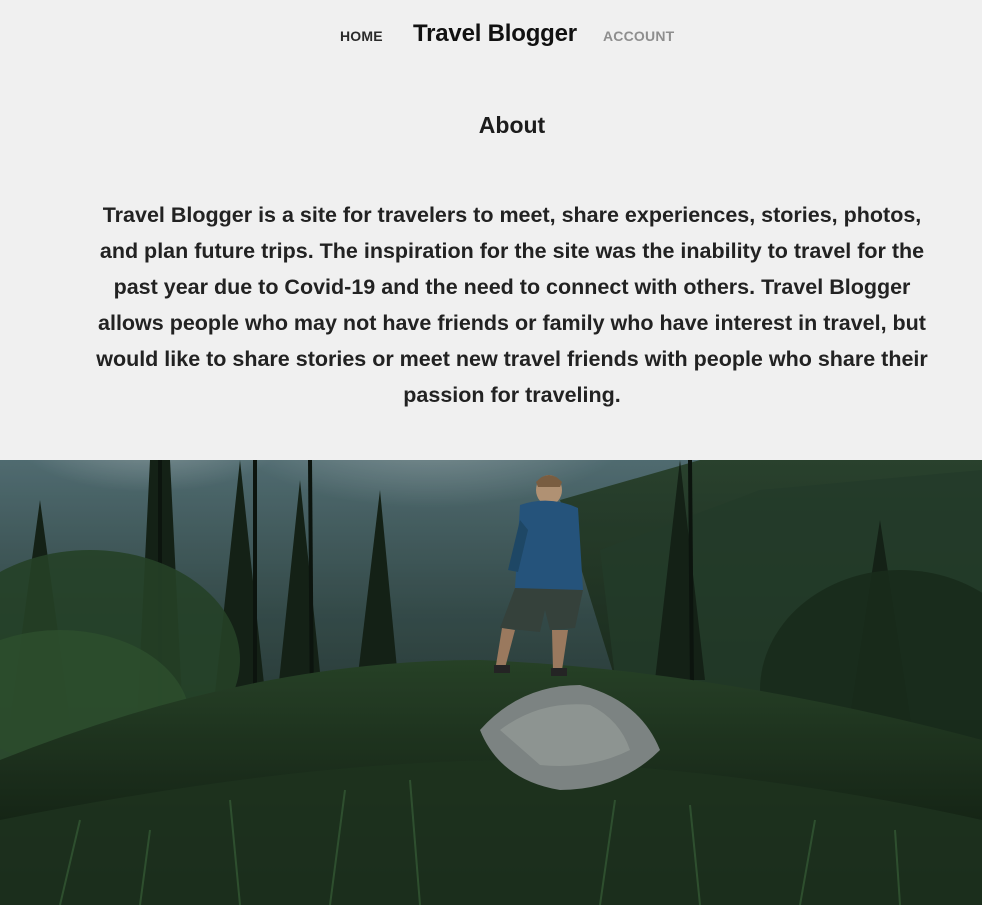  I want to click on top-navigation: HOME Travel Blogger ACCOUNT, so click(491, 36).